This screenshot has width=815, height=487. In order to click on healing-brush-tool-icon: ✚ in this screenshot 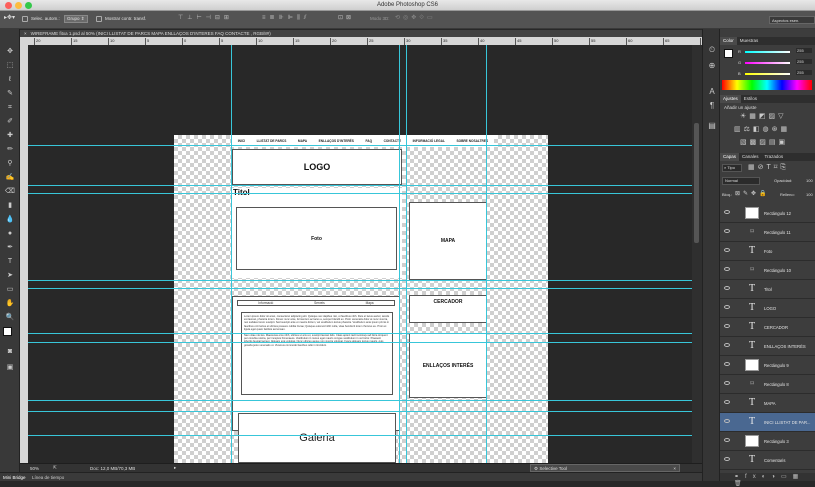, I will do `click(10, 135)`.